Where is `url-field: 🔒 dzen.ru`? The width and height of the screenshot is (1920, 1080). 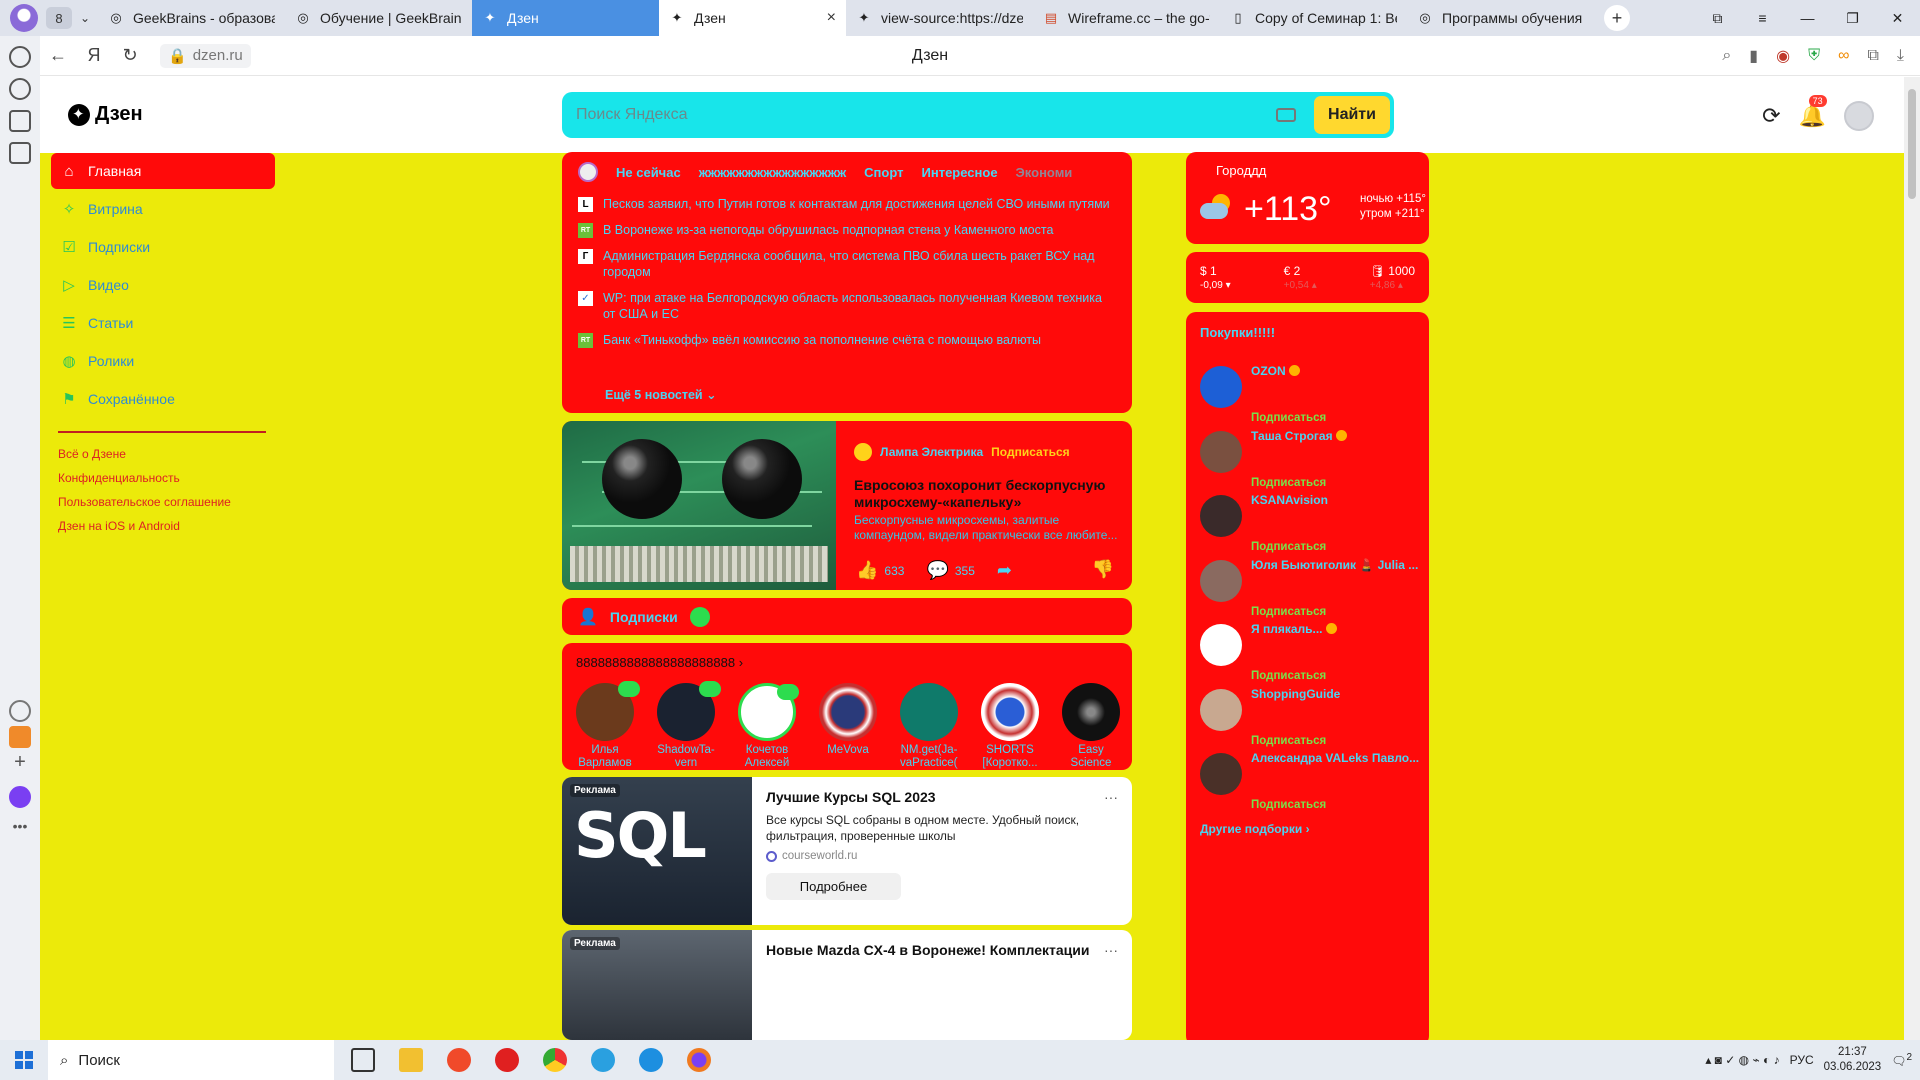 url-field: 🔒 dzen.ru is located at coordinates (205, 55).